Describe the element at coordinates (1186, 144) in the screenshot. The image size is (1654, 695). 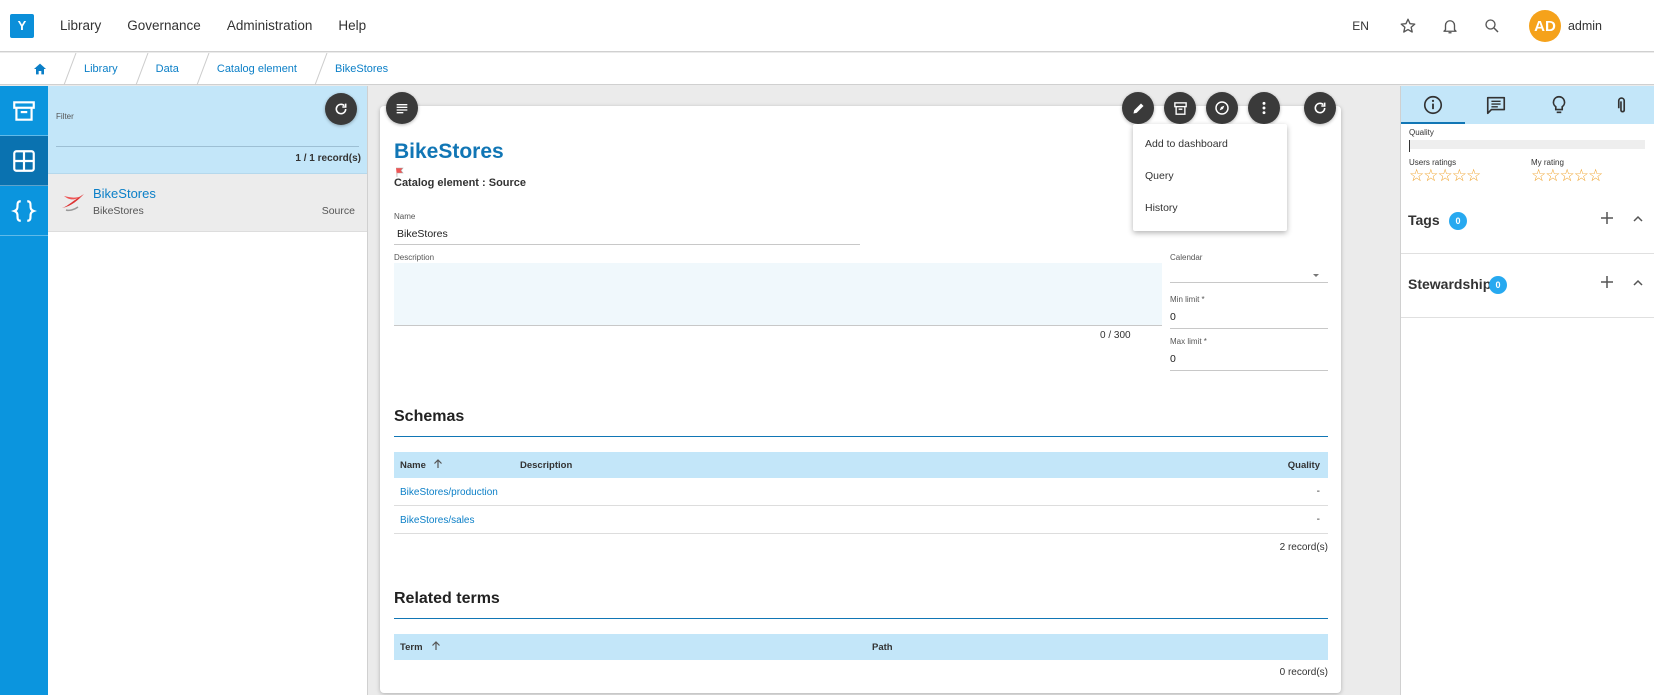
I see `menu-item-add-to-dashboard: Add to dashboard` at that location.